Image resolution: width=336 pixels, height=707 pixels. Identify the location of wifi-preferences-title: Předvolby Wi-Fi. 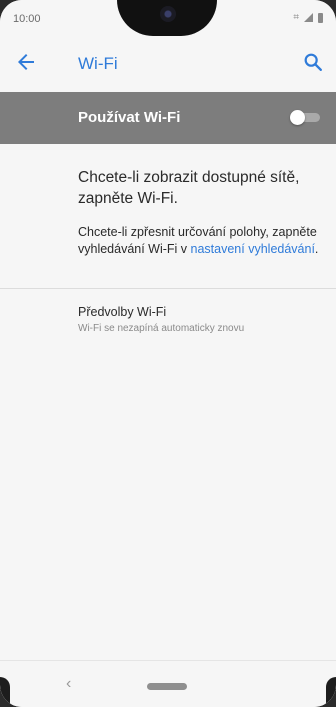
(122, 312).